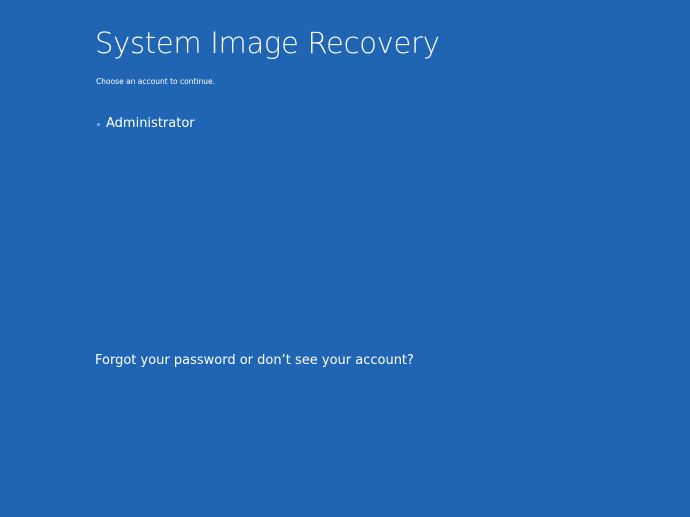 This screenshot has width=690, height=517. What do you see at coordinates (150, 123) in the screenshot?
I see `account-label: Administrator` at bounding box center [150, 123].